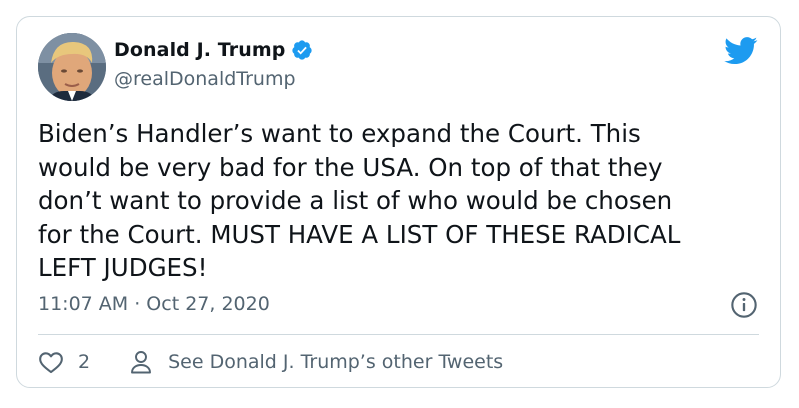  What do you see at coordinates (398, 334) in the screenshot?
I see `divider` at bounding box center [398, 334].